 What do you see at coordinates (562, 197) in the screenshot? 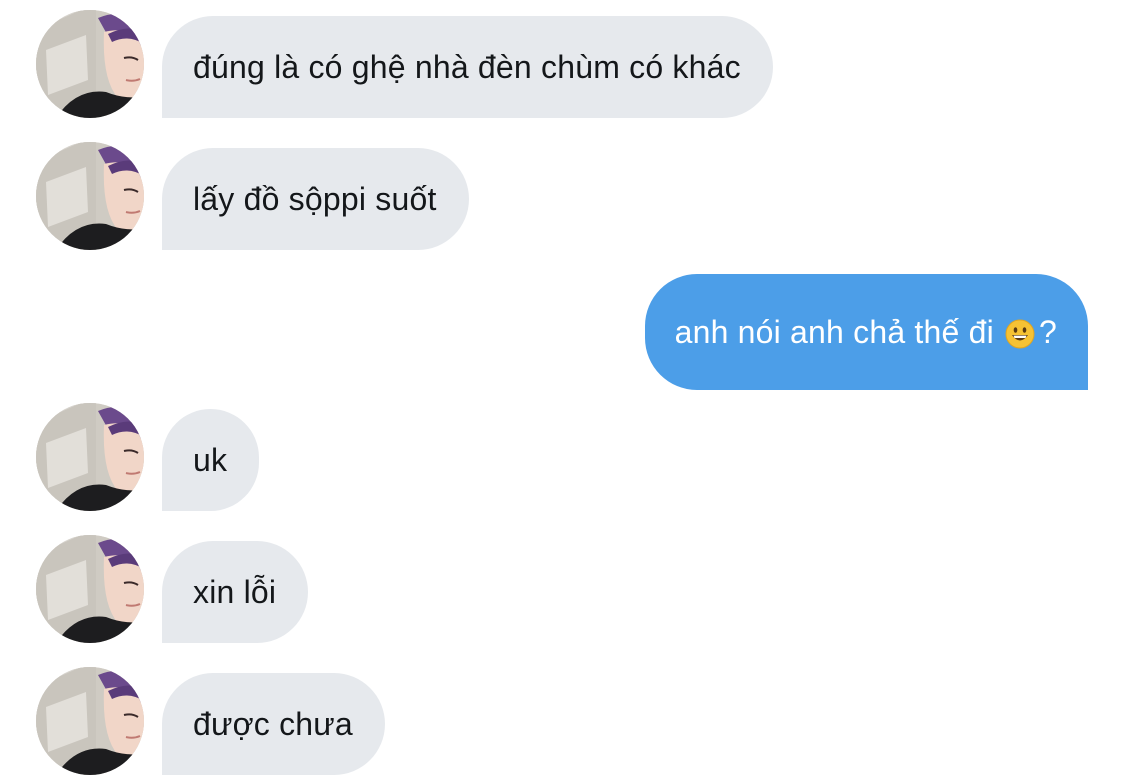
I see `message-row: lấy đồ sộppi suốt` at bounding box center [562, 197].